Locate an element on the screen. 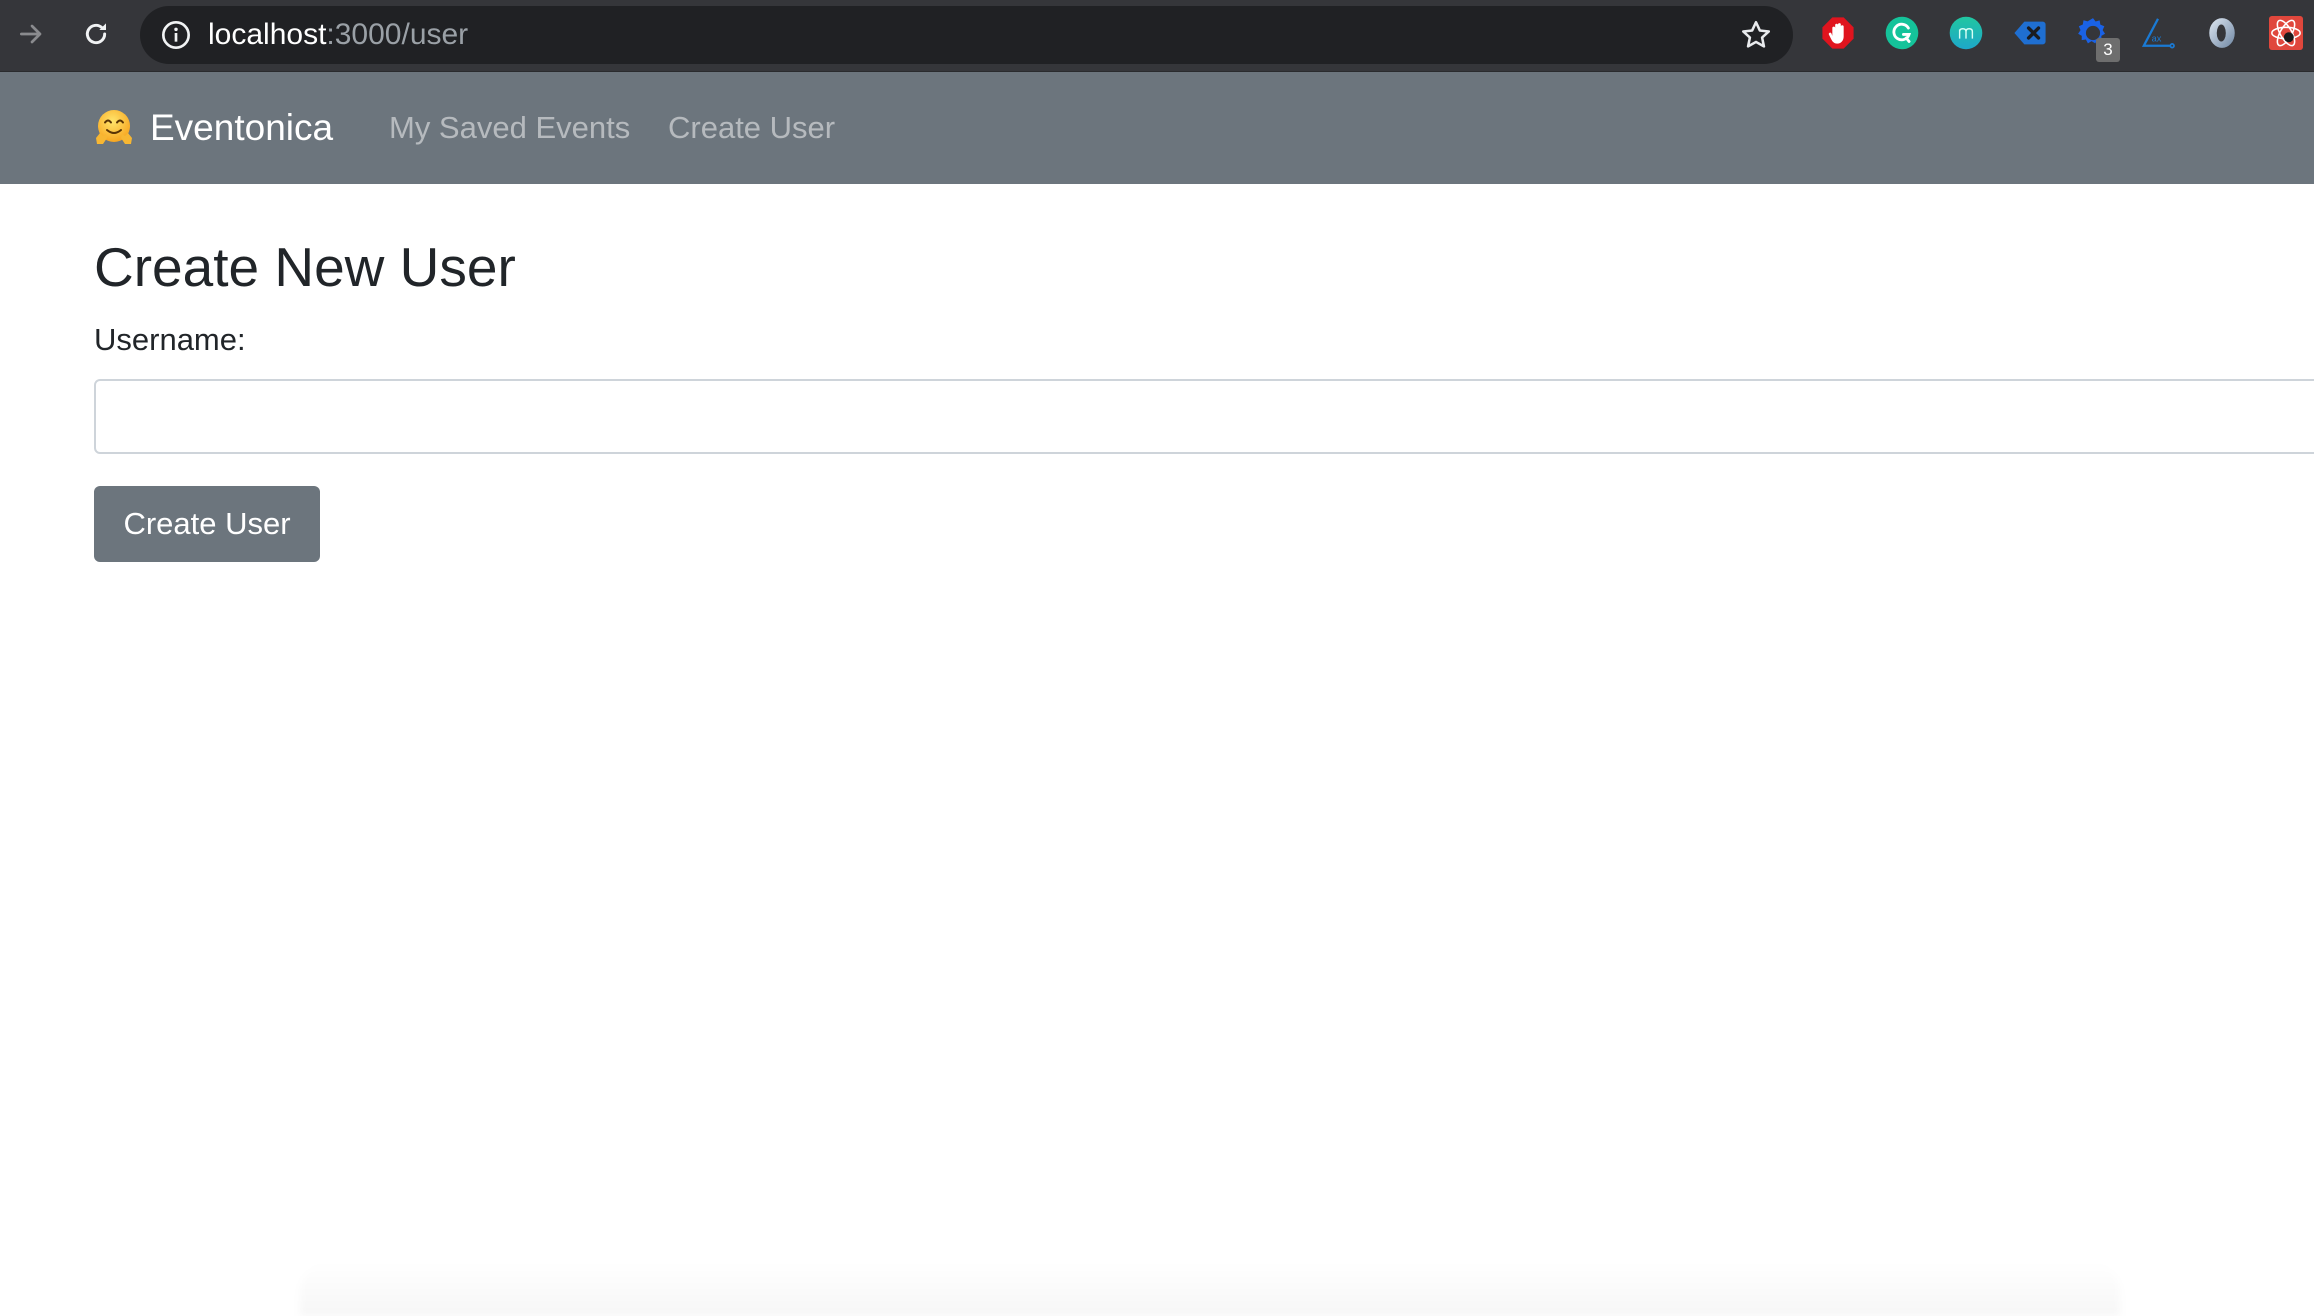 This screenshot has width=2314, height=1316. m-circle-icon is located at coordinates (1966, 33).